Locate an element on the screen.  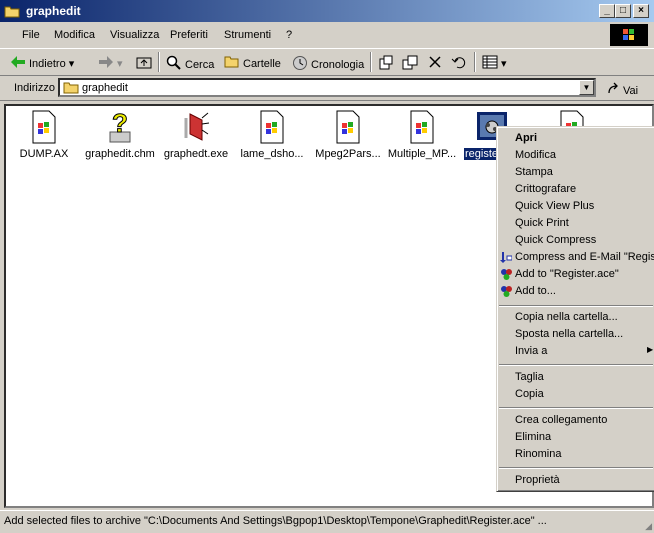
menu-item-invia-a: Invia a is located at coordinates (531, 351).